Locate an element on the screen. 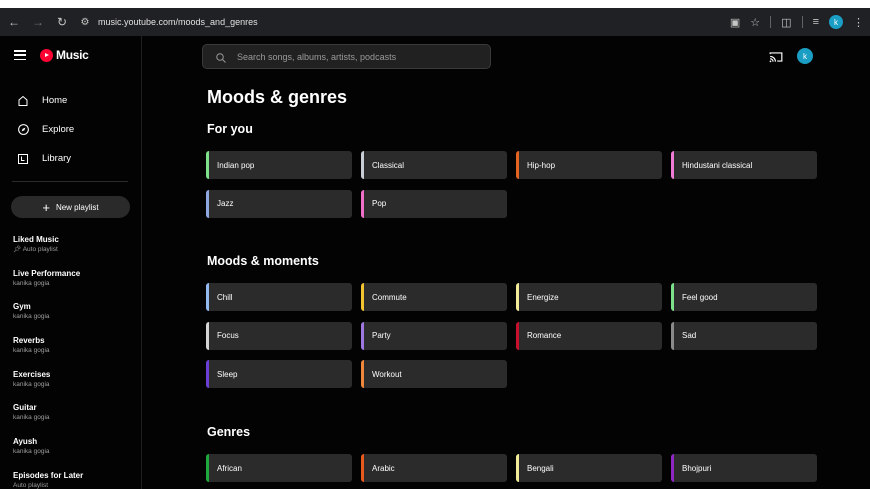  sidebar-item-label: Explore is located at coordinates (58, 129).